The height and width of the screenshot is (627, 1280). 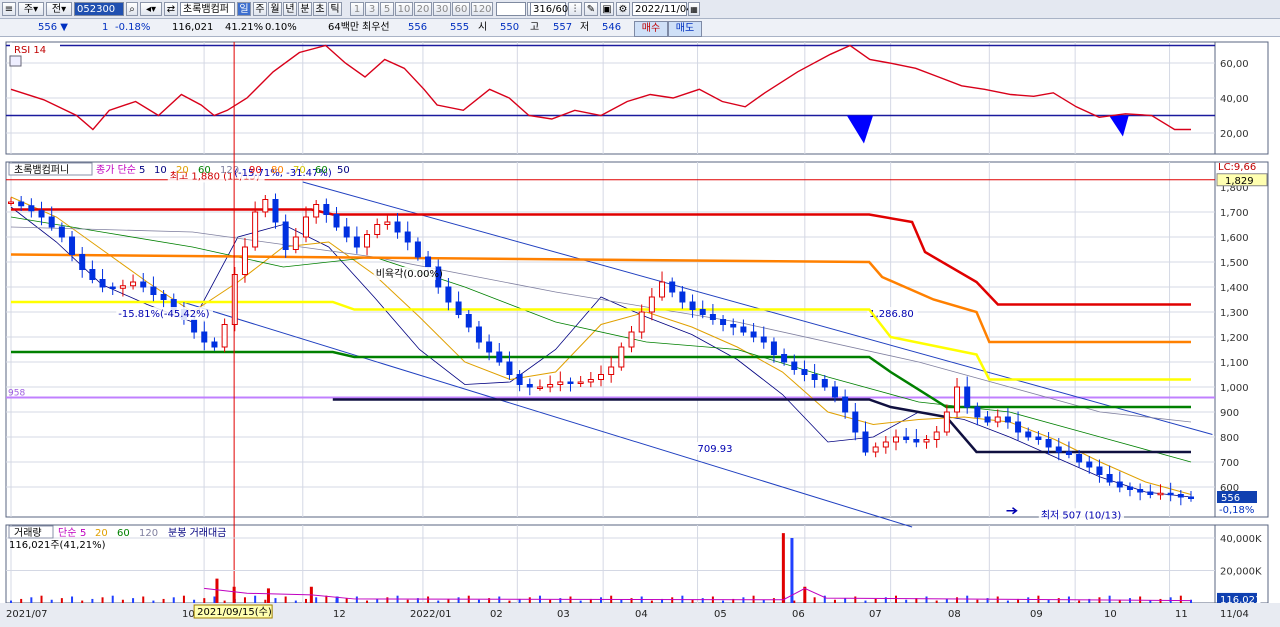 What do you see at coordinates (511, 9) in the screenshot?
I see `interval-input` at bounding box center [511, 9].